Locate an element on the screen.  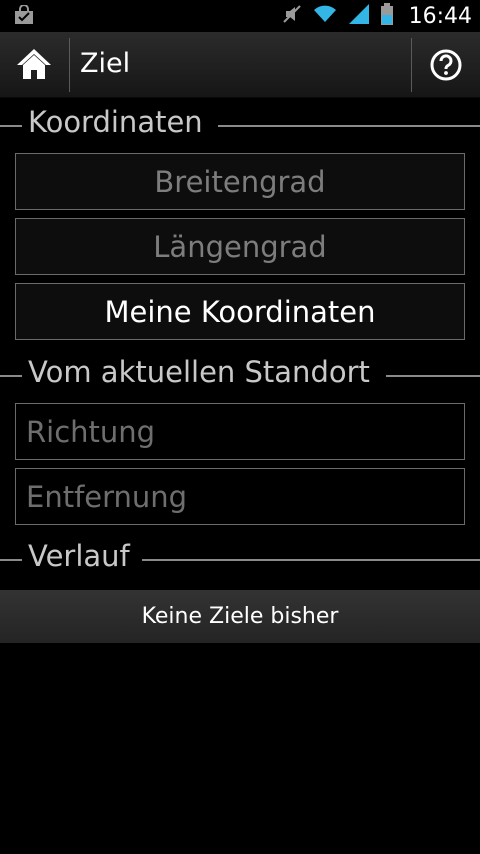
history-empty-item: Keine Ziele bisher is located at coordinates (240, 616).